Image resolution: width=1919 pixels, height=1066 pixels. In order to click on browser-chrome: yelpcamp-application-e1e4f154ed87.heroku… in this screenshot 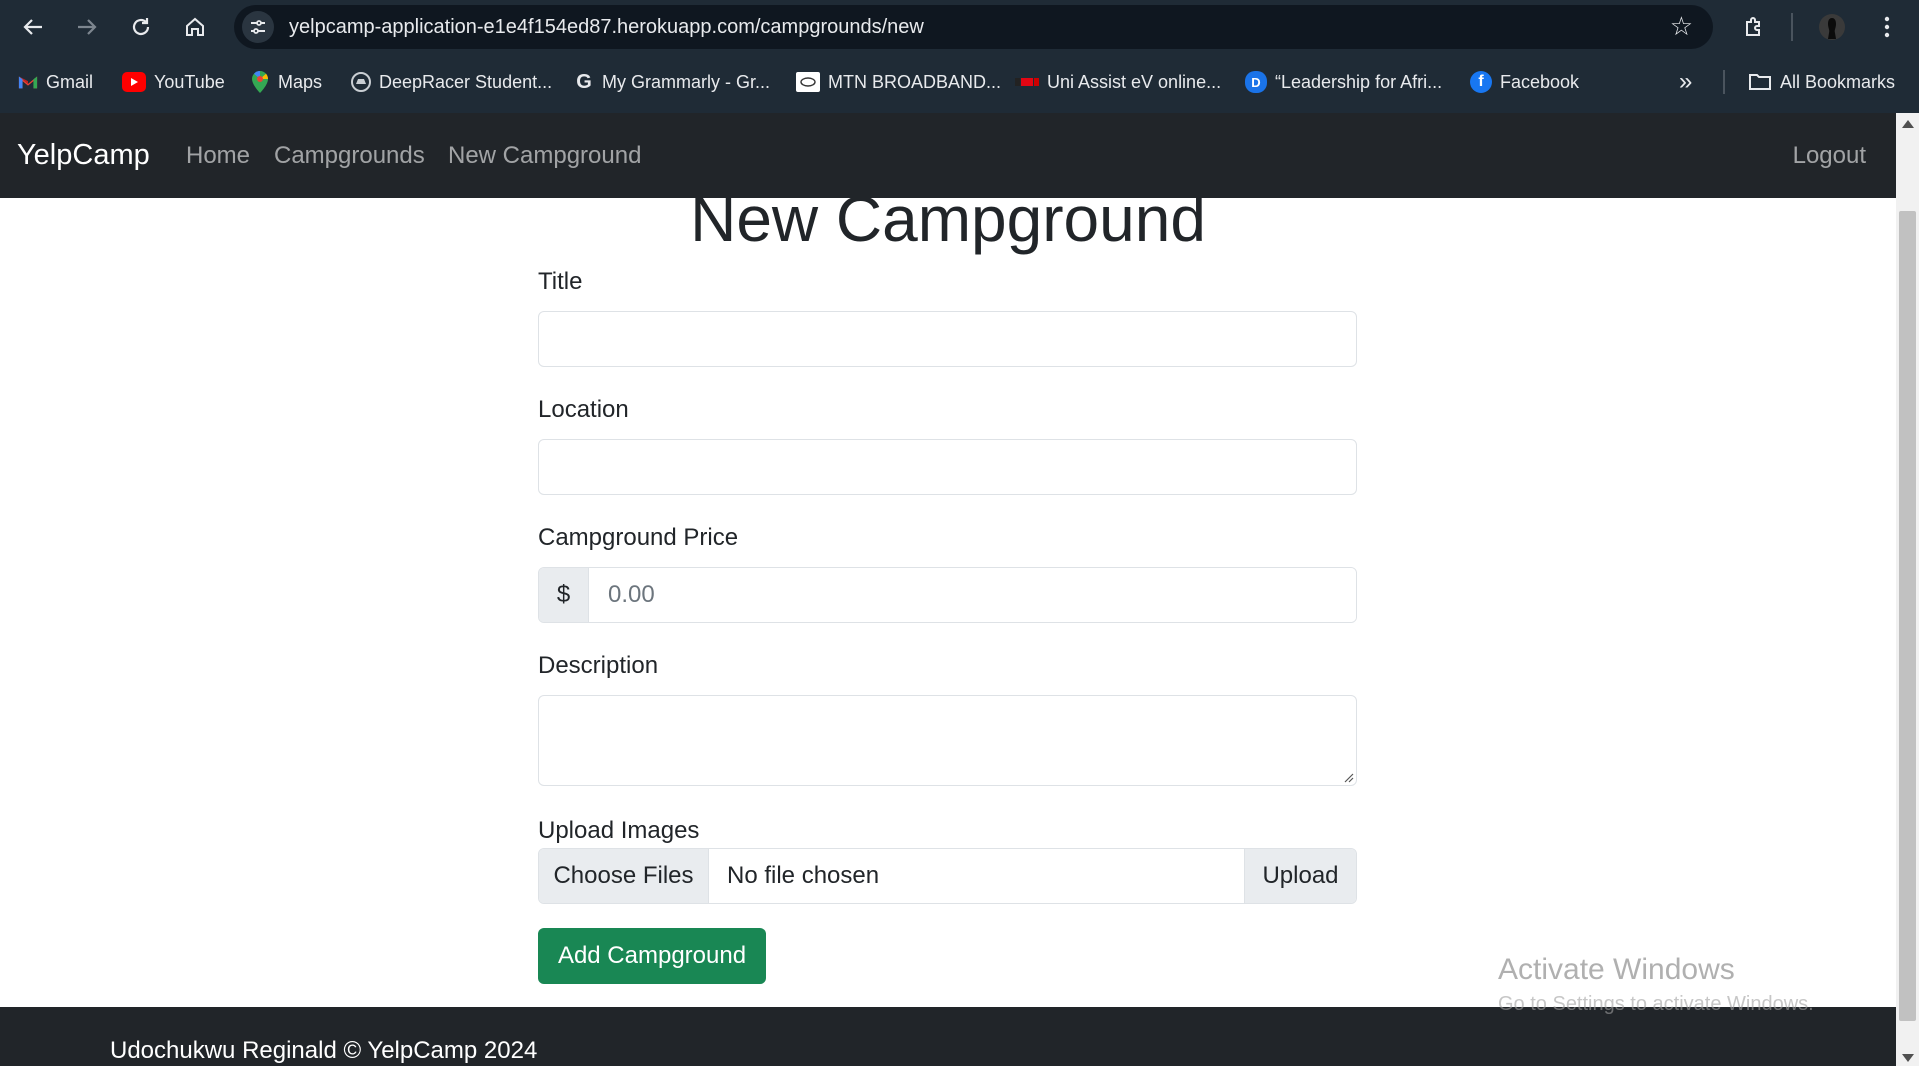, I will do `click(959, 56)`.